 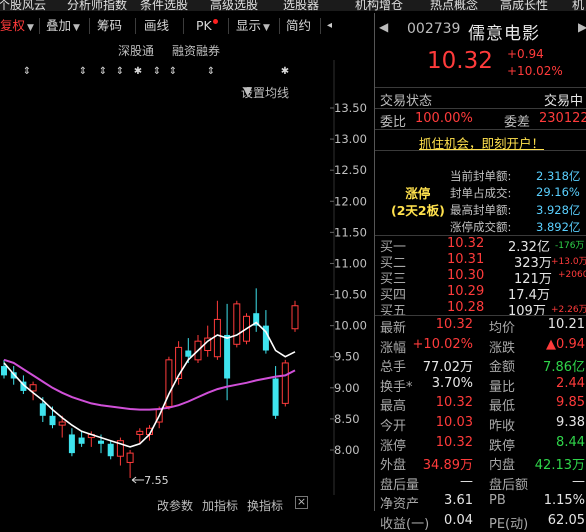 What do you see at coordinates (285, 71) in the screenshot?
I see `event-marker: ✱` at bounding box center [285, 71].